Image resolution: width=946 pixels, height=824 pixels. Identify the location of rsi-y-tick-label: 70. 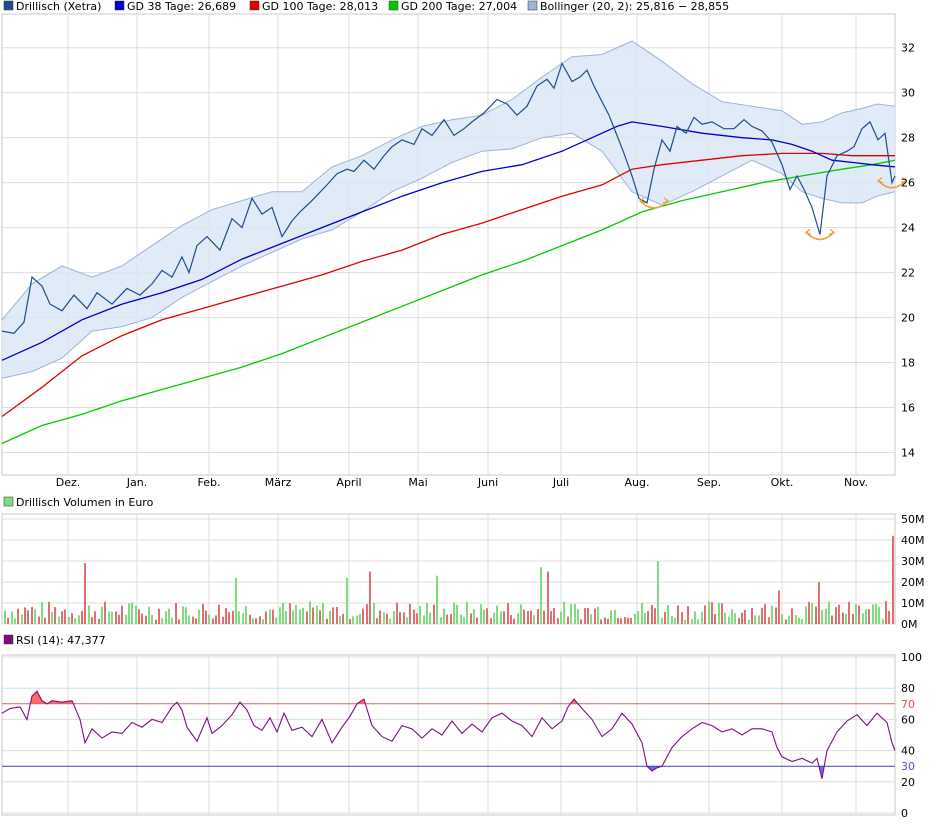
(908, 704).